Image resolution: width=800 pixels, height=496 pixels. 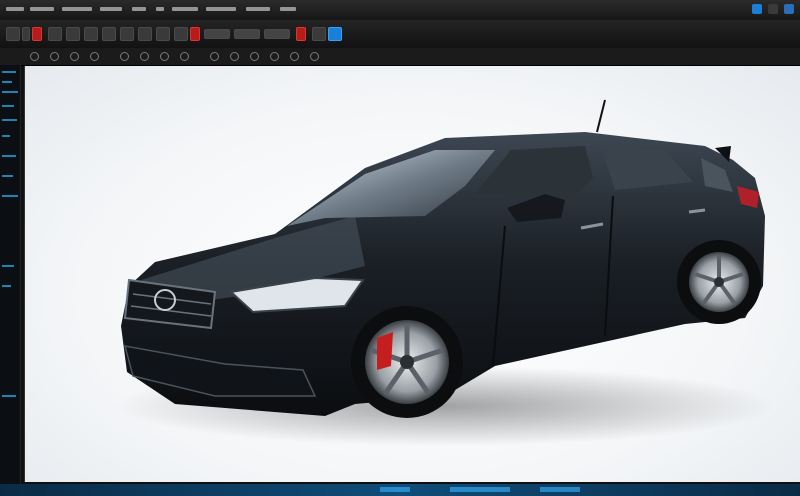 What do you see at coordinates (77, 9) in the screenshot?
I see `menu-item-view` at bounding box center [77, 9].